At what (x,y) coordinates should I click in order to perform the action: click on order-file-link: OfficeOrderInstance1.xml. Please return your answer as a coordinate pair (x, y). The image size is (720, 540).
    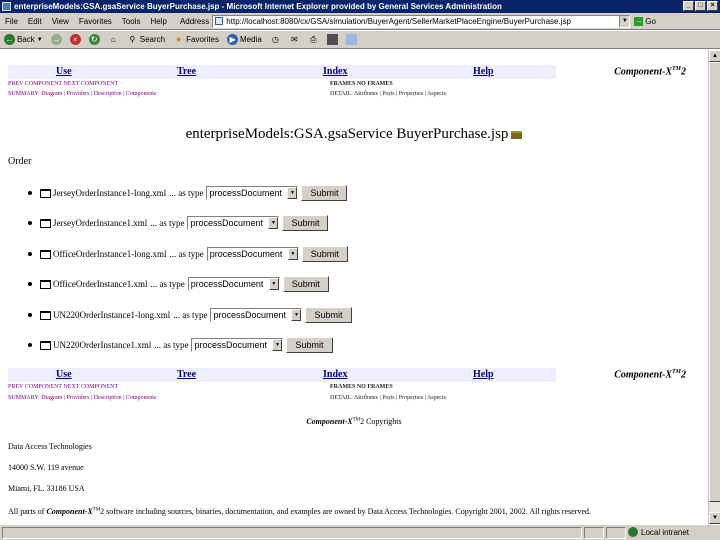
    Looking at the image, I should click on (100, 284).